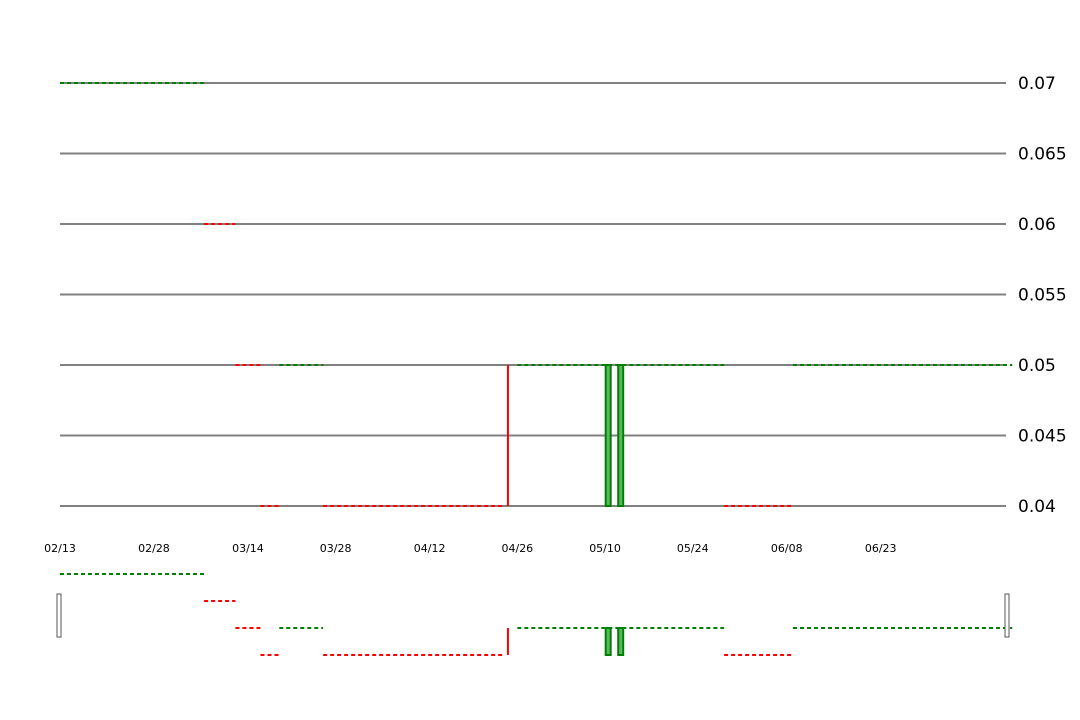 This screenshot has height=720, width=1080. What do you see at coordinates (248, 548) in the screenshot?
I see `x-tick-label: 03/14` at bounding box center [248, 548].